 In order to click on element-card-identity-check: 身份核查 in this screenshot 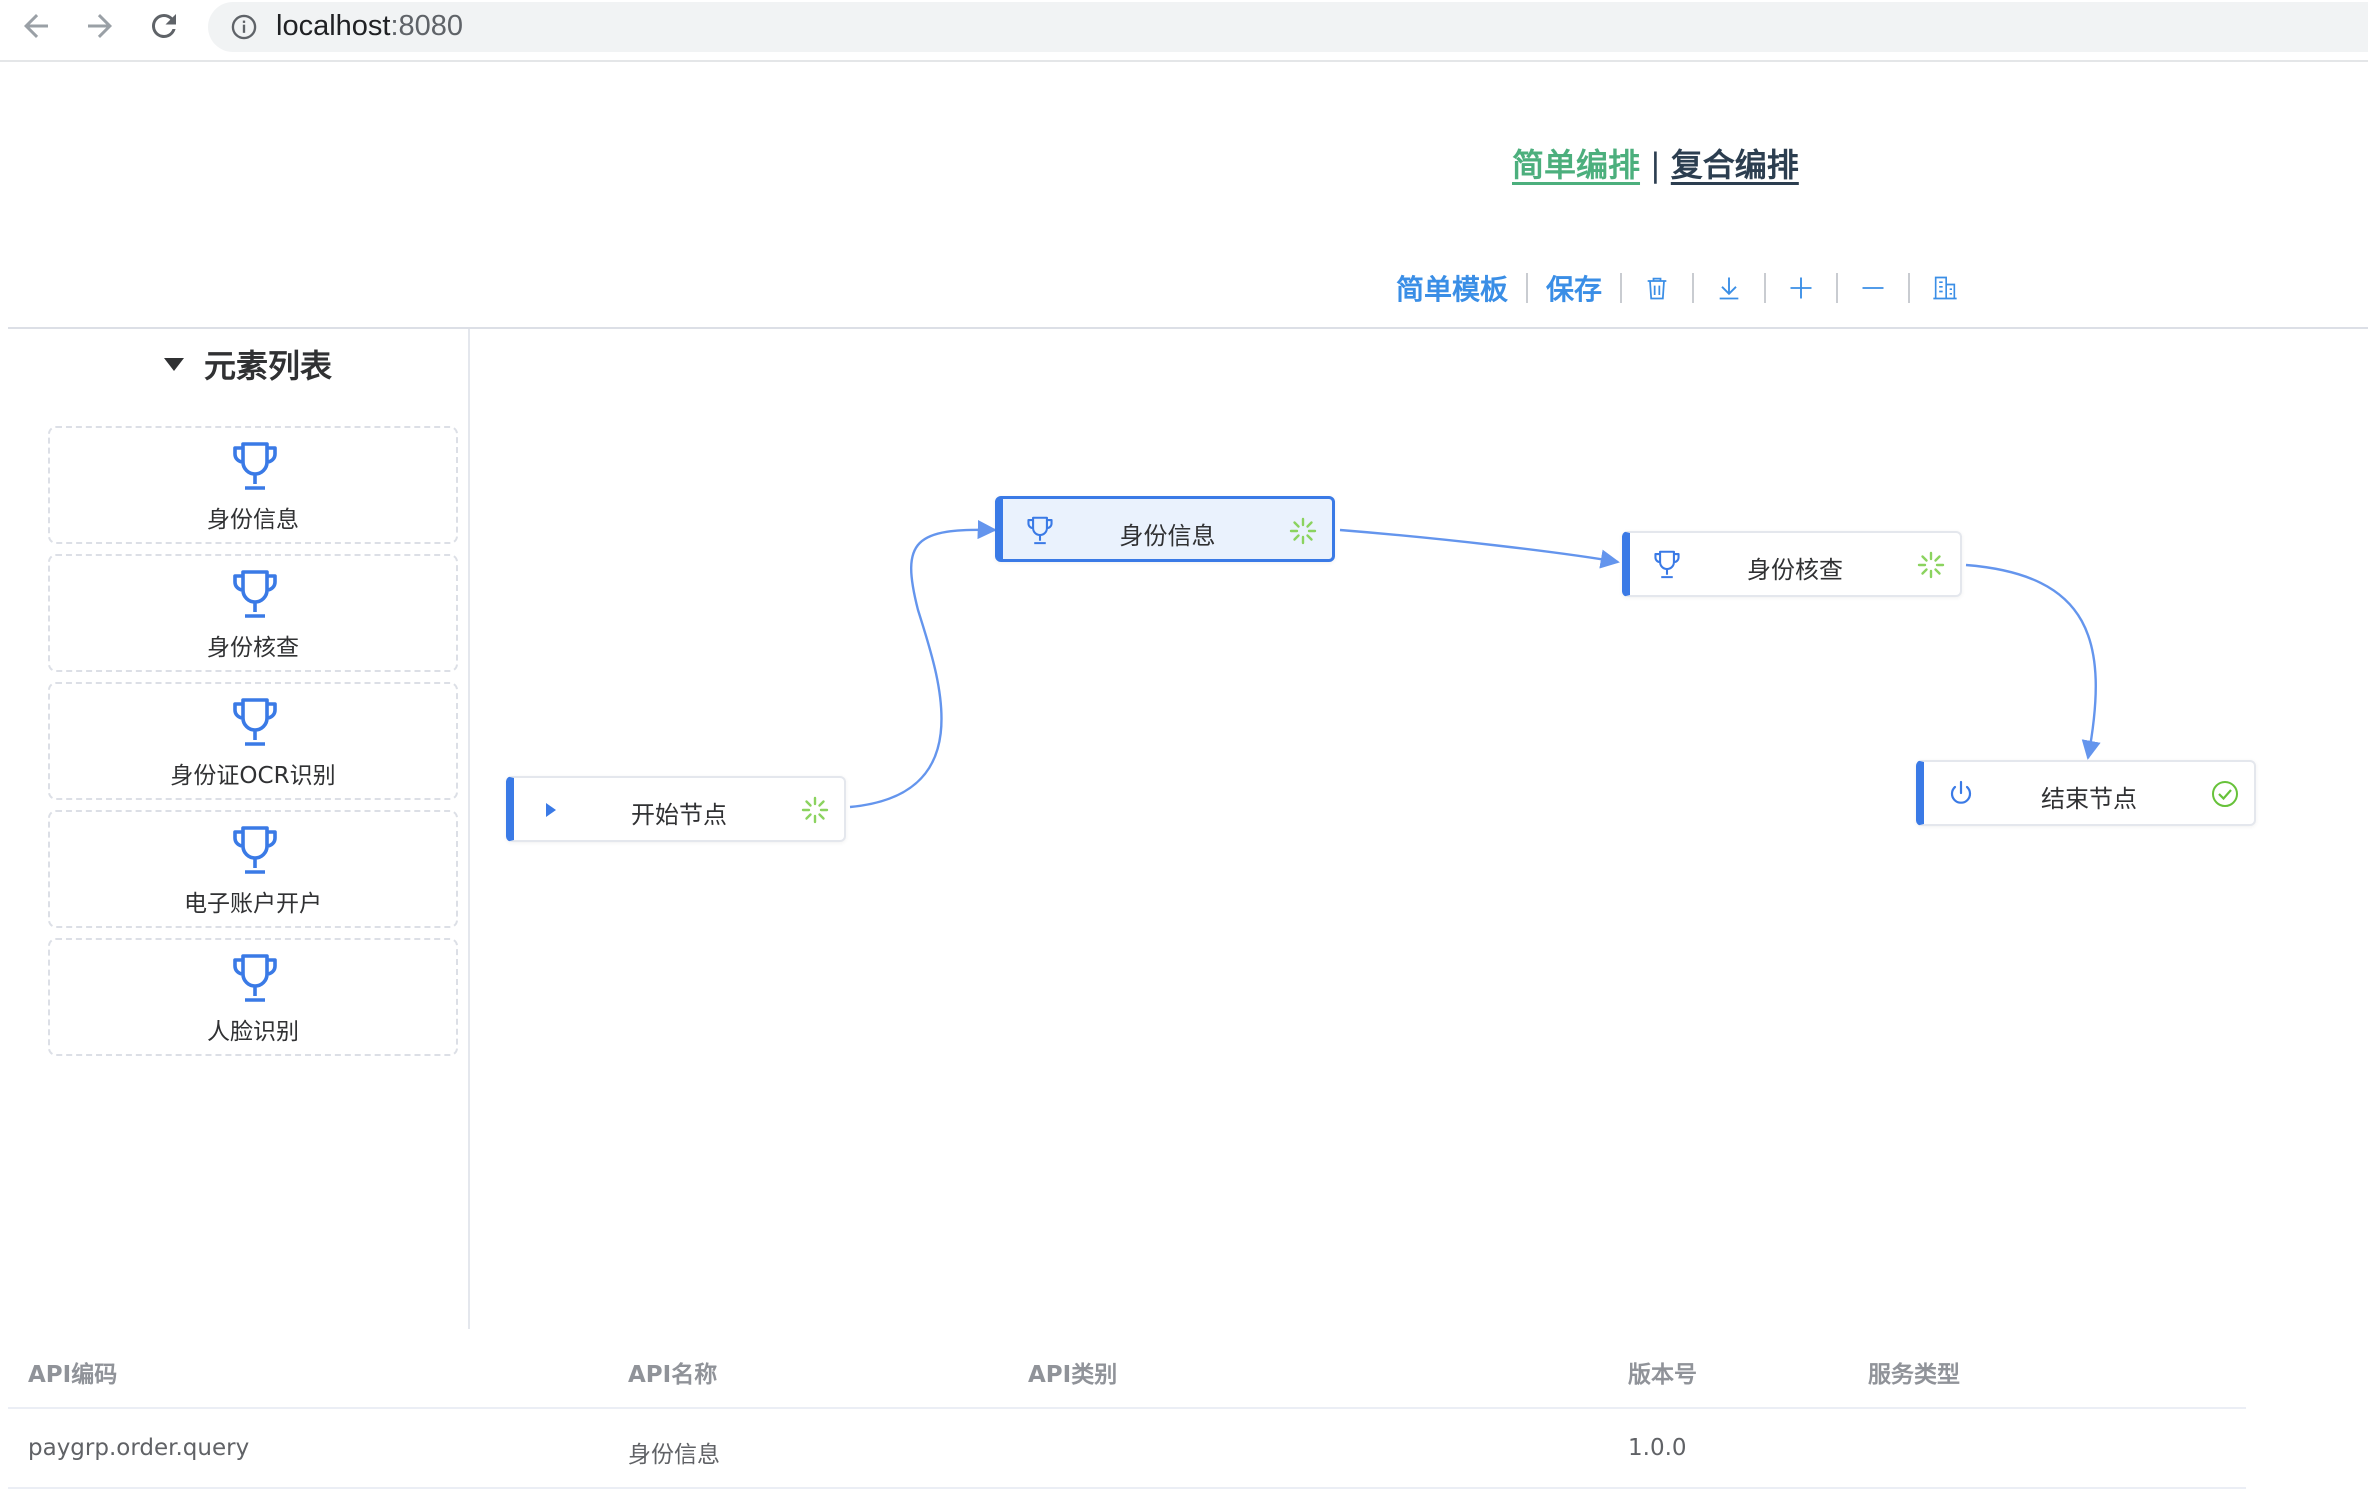, I will do `click(253, 613)`.